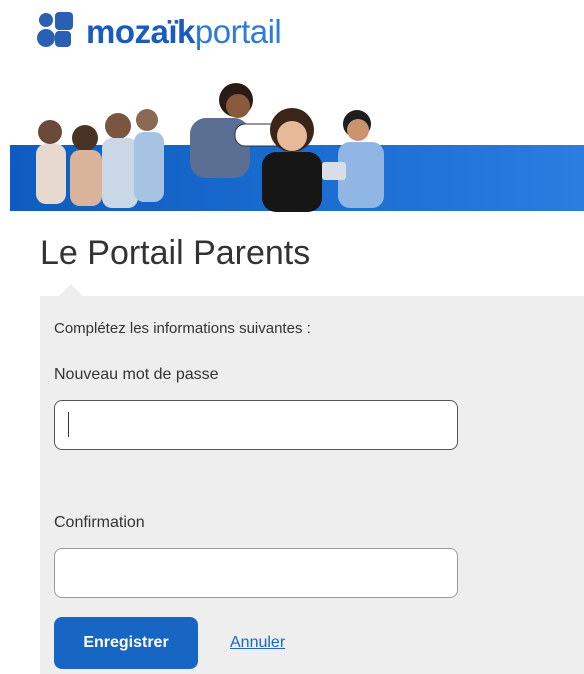 The height and width of the screenshot is (674, 584). What do you see at coordinates (256, 425) in the screenshot?
I see `new-password-input` at bounding box center [256, 425].